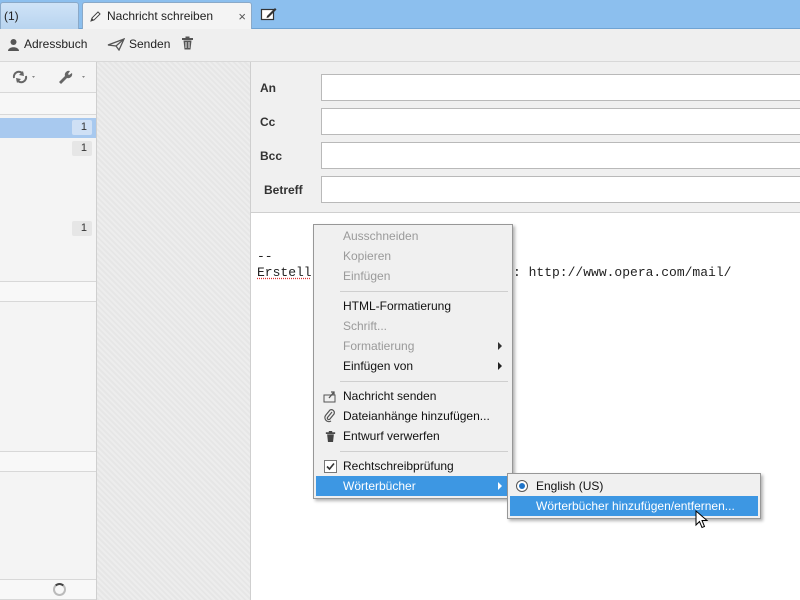 The width and height of the screenshot is (800, 600). Describe the element at coordinates (400, 14) in the screenshot. I see `tab-bar: (1) Nachricht schreiben ×` at that location.